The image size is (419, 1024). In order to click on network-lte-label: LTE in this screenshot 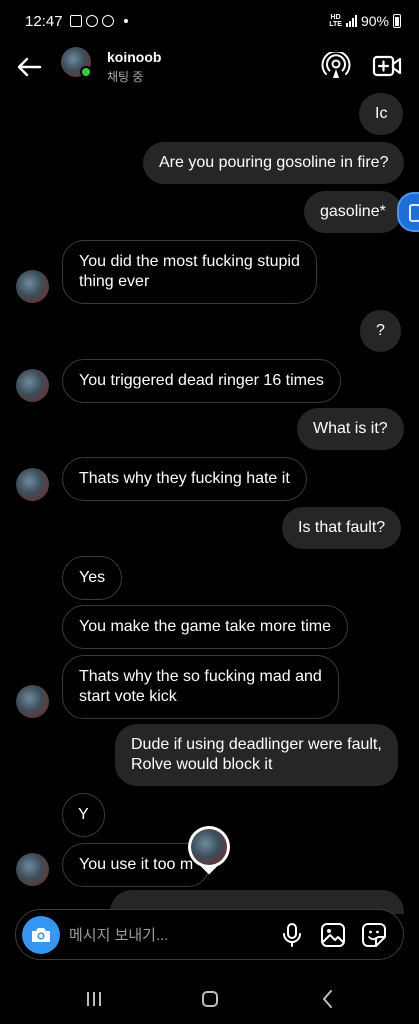, I will do `click(335, 24)`.